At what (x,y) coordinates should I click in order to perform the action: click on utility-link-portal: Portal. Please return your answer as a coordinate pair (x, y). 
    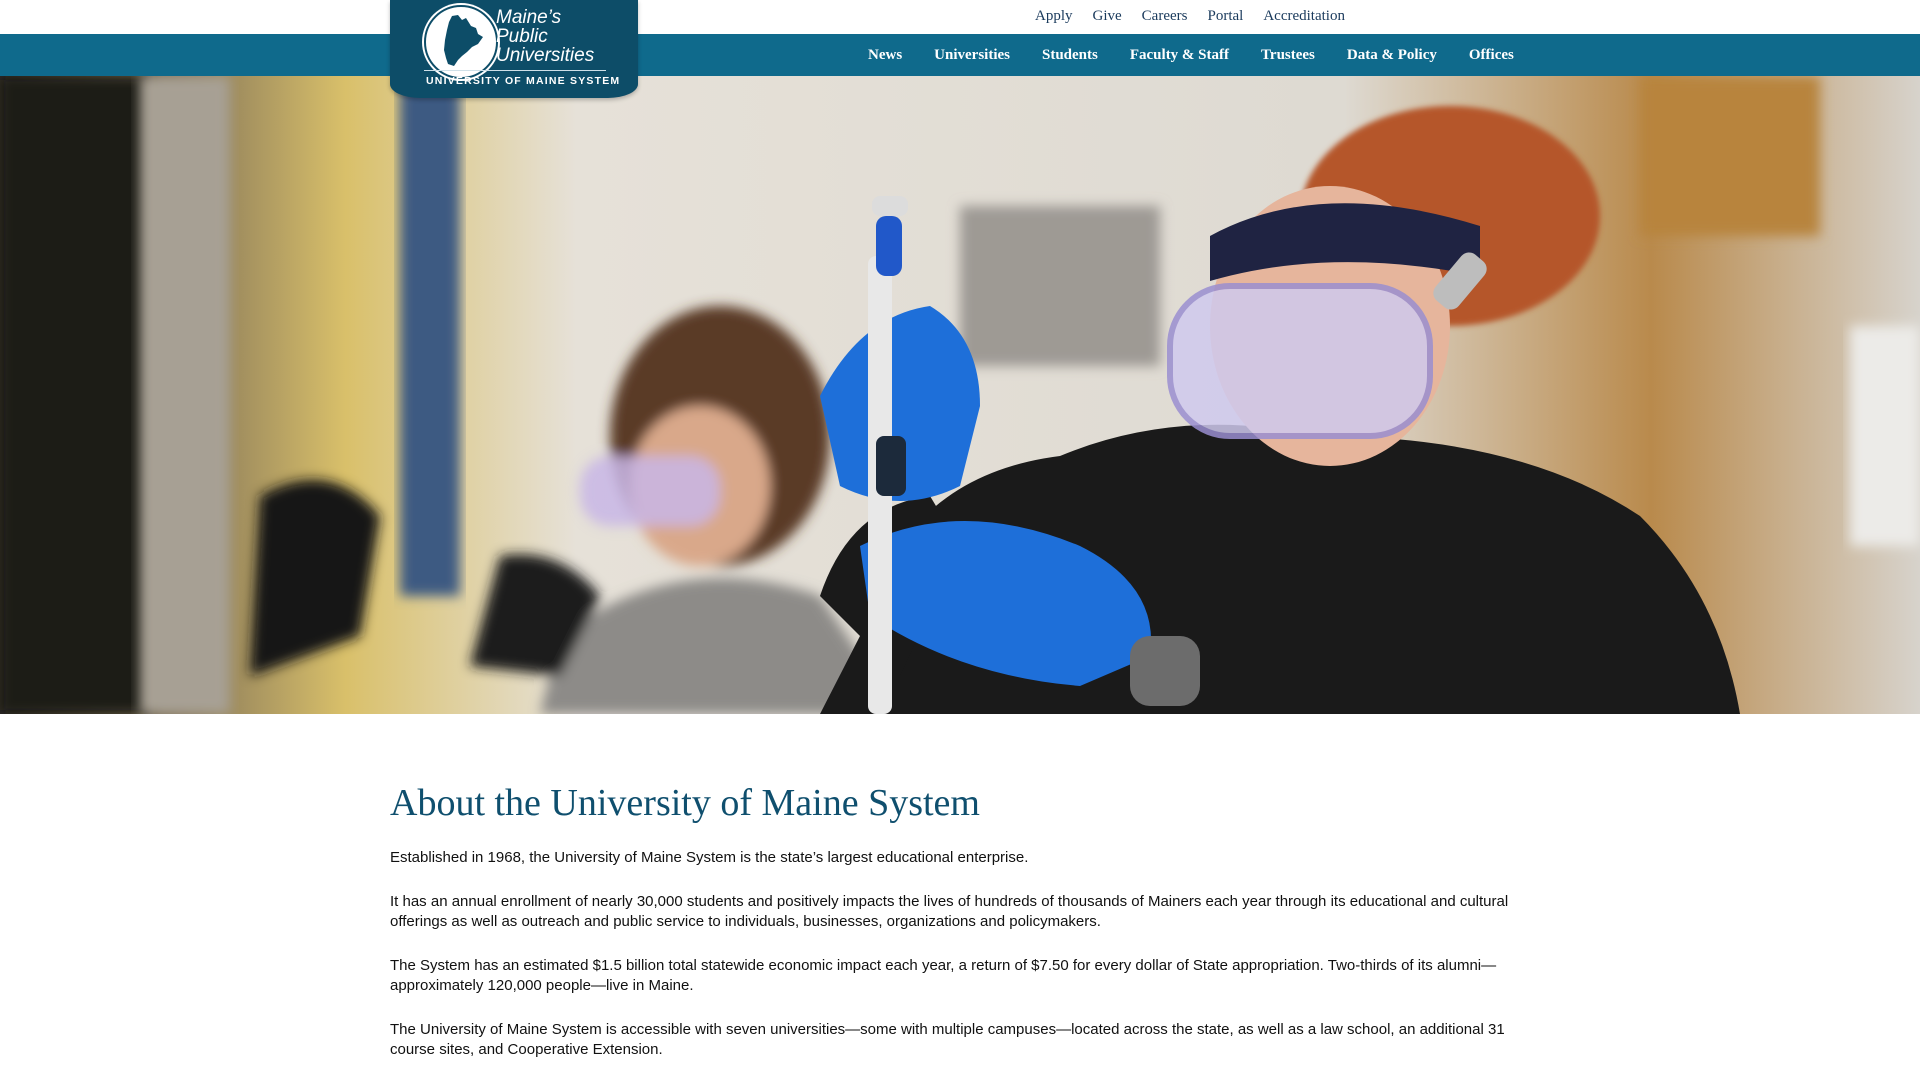
    Looking at the image, I should click on (1225, 16).